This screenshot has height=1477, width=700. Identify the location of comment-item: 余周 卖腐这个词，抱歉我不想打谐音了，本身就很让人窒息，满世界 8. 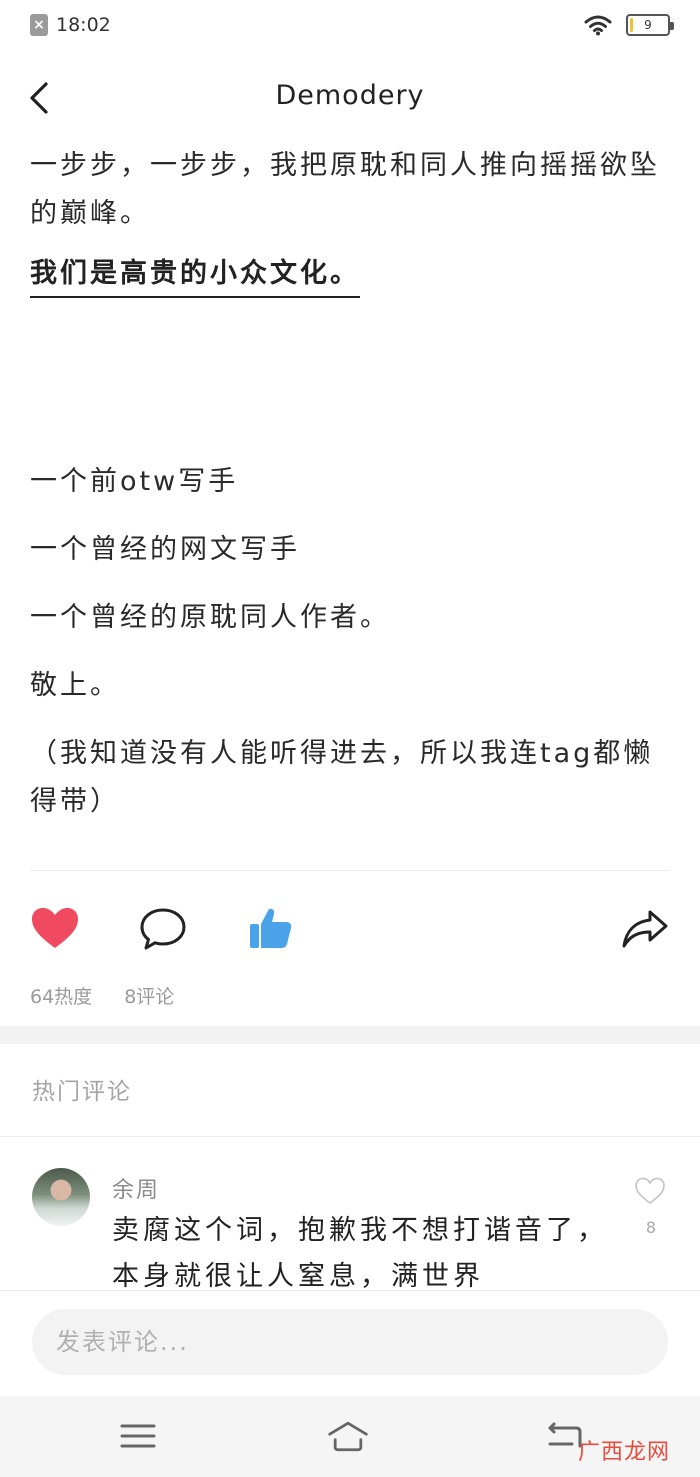
(350, 1225).